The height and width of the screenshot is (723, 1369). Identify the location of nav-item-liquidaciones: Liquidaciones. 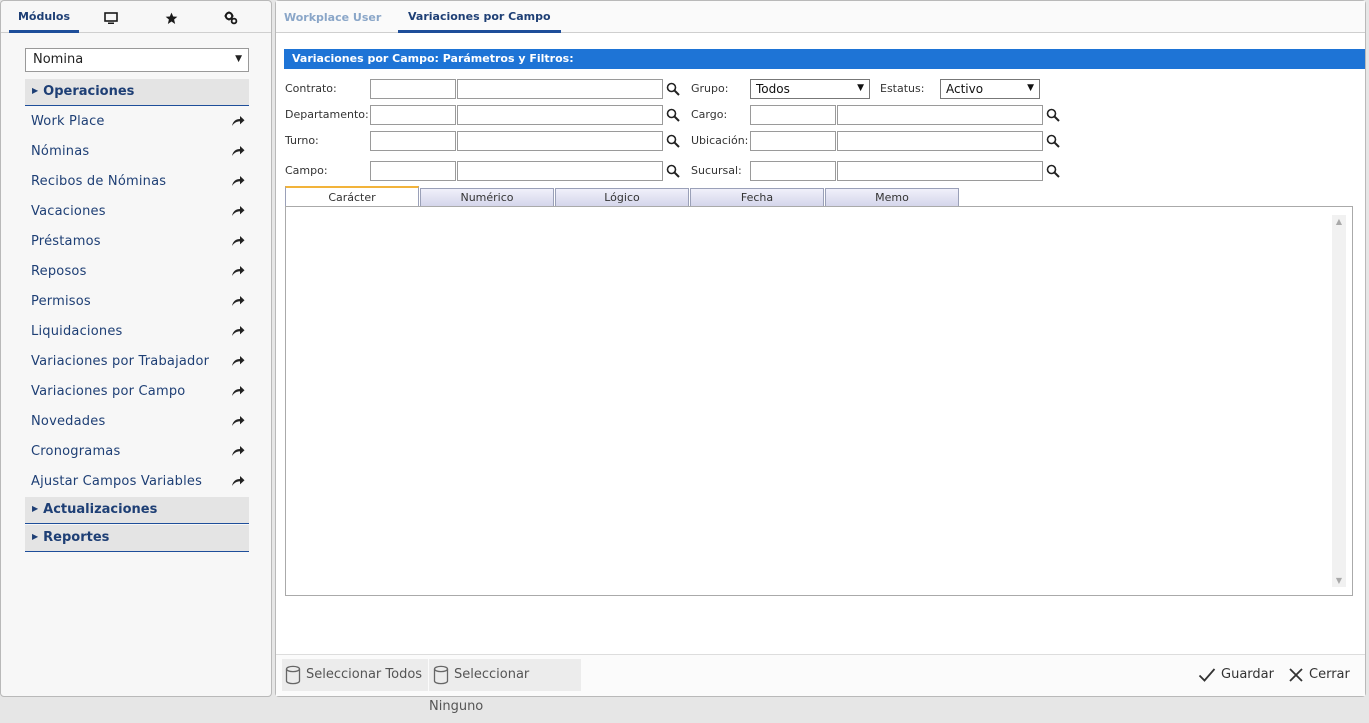
(138, 335).